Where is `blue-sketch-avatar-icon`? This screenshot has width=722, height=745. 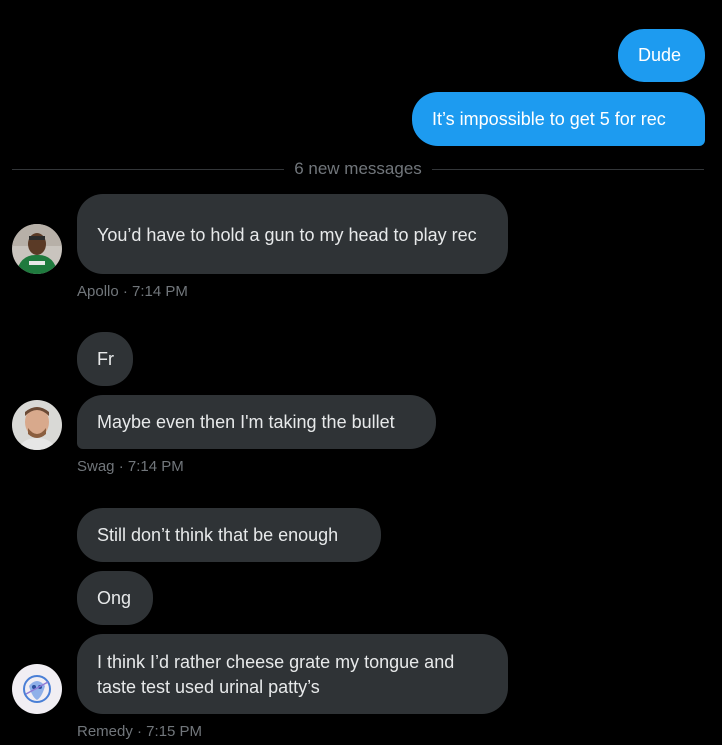 blue-sketch-avatar-icon is located at coordinates (37, 689).